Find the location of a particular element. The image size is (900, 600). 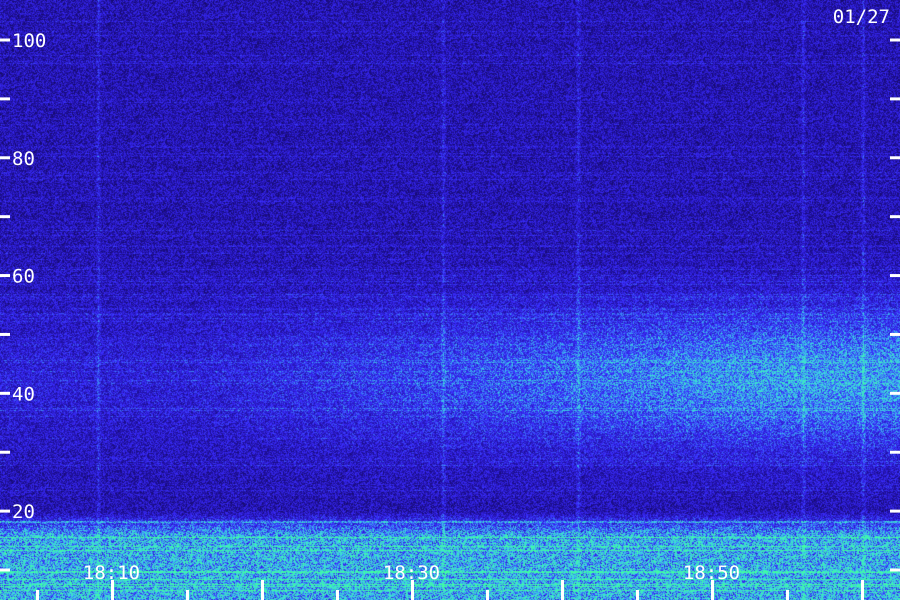

y-tick-label: 40 is located at coordinates (23, 394).